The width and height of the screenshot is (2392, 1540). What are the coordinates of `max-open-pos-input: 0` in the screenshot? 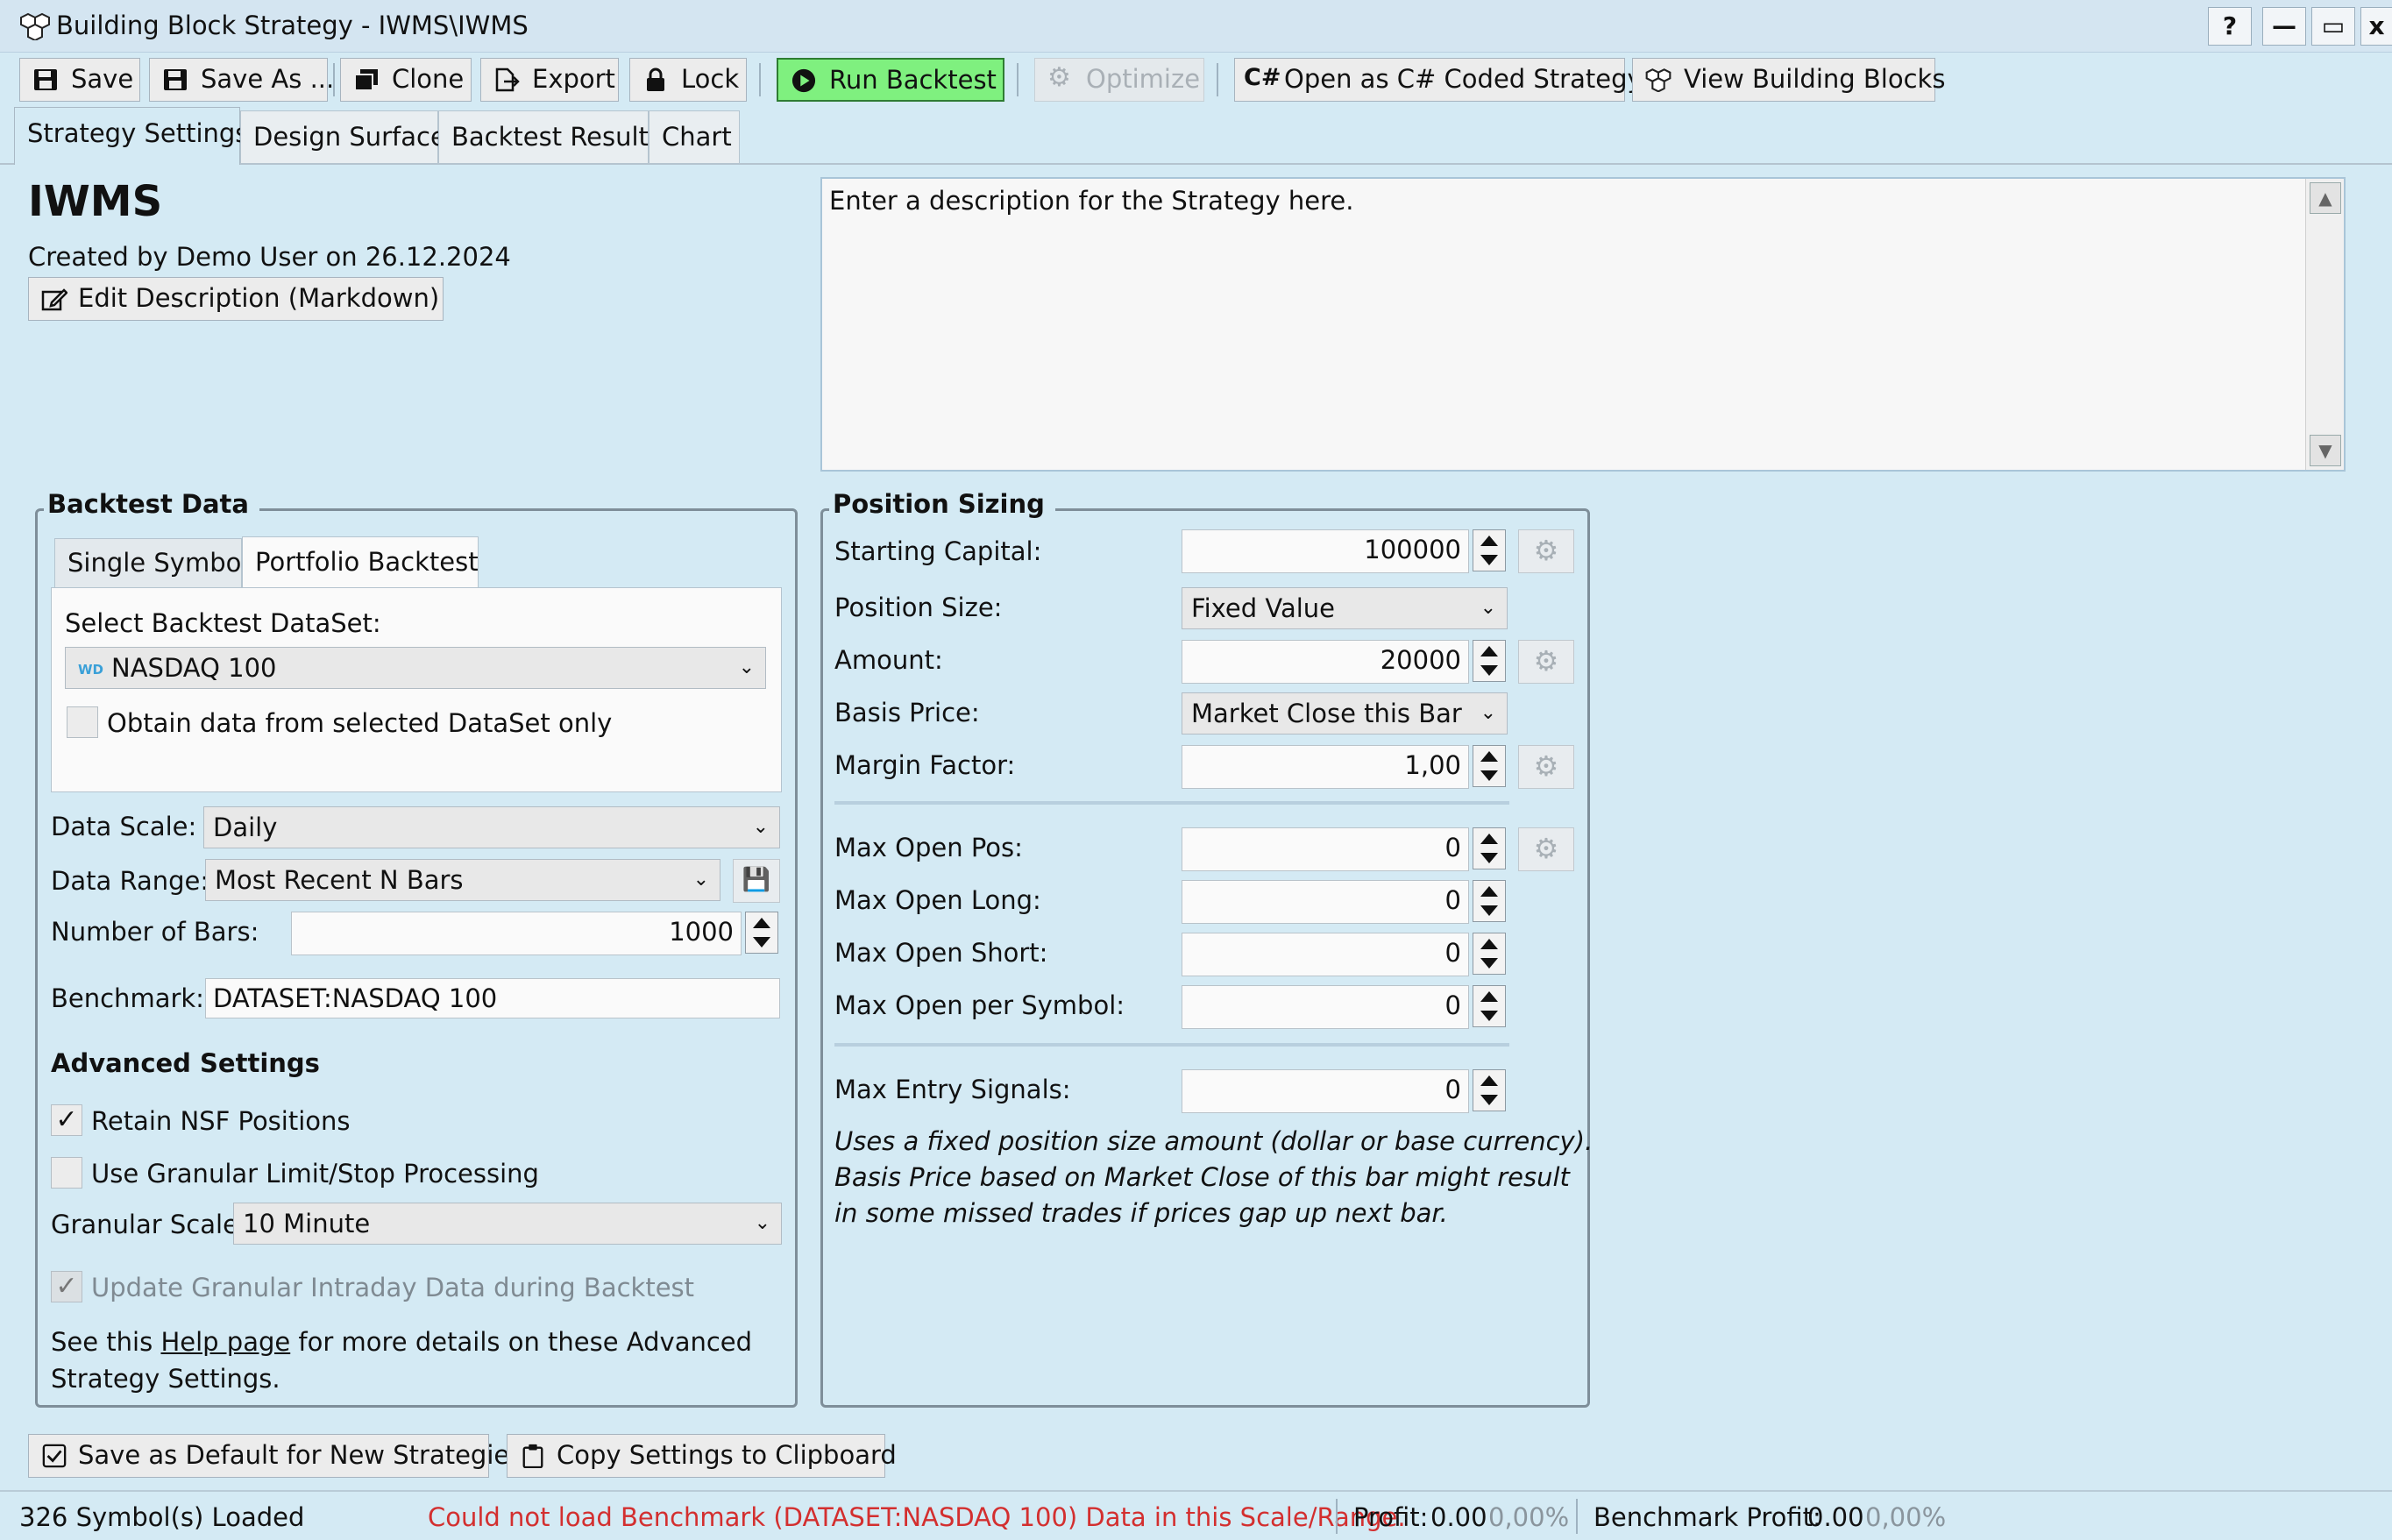 It's located at (1325, 849).